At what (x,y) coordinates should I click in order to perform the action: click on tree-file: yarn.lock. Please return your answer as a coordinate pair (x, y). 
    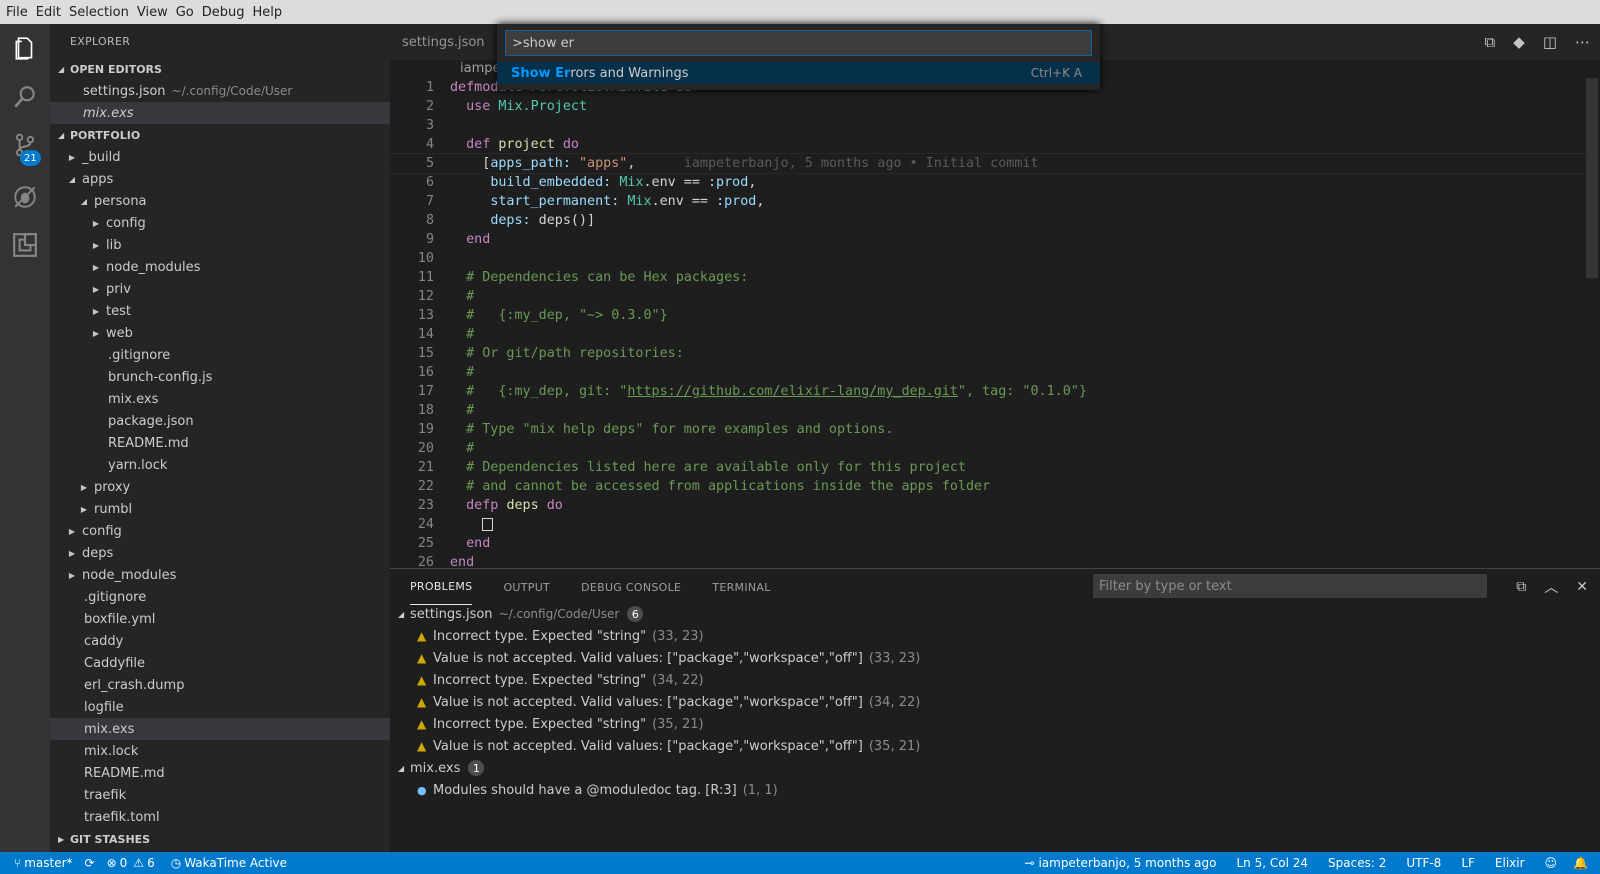
    Looking at the image, I should click on (220, 465).